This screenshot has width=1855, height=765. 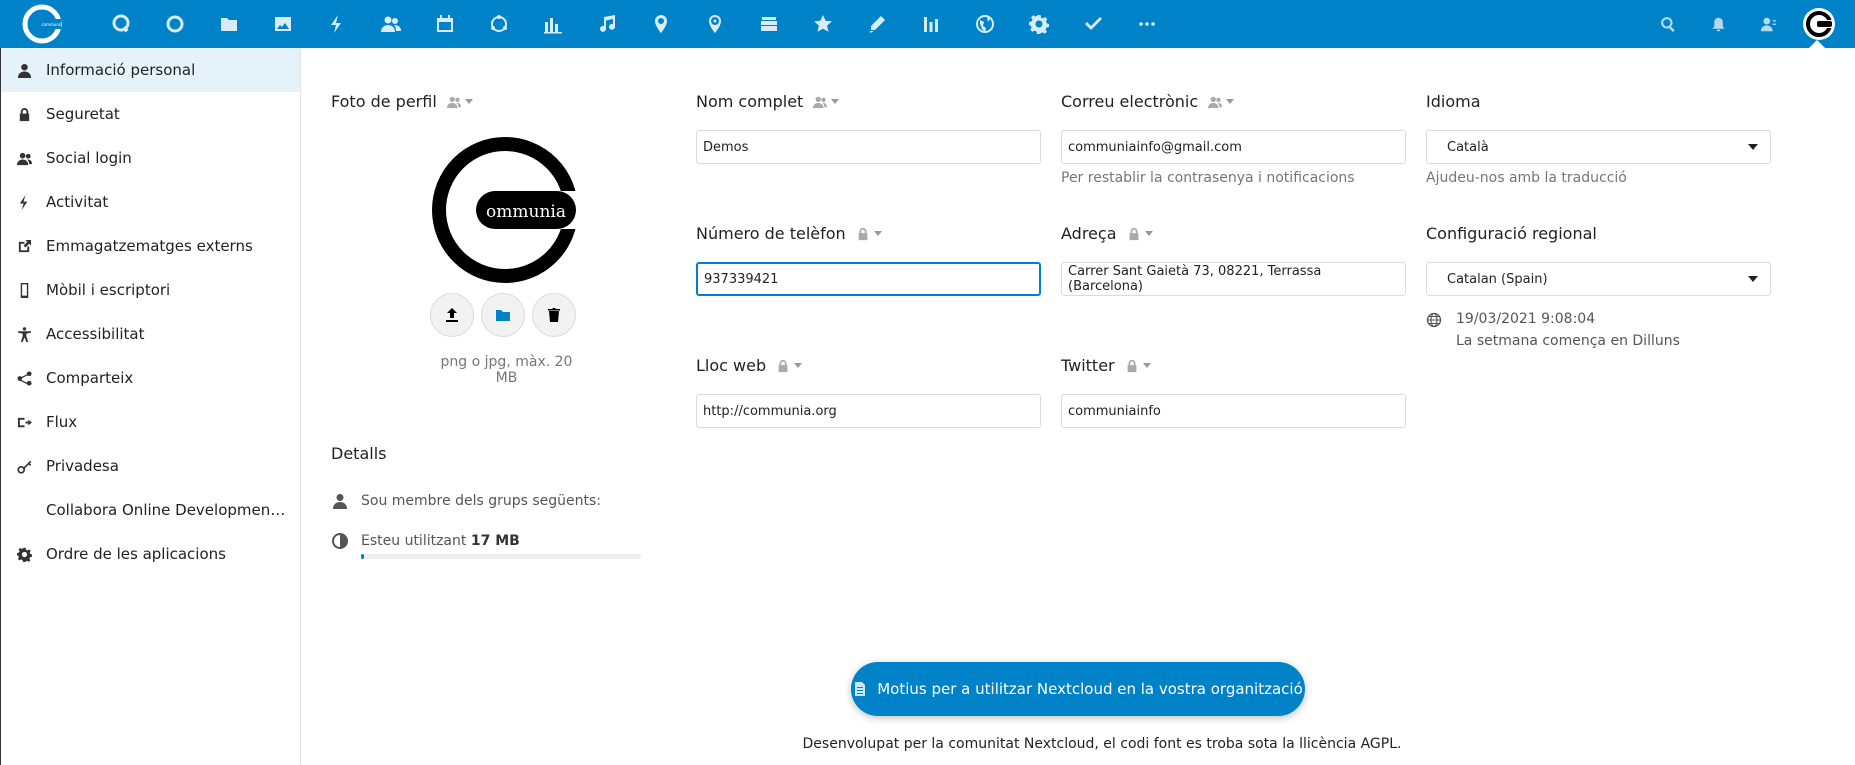 I want to click on twitter-title: Twitter, so click(x=1106, y=365).